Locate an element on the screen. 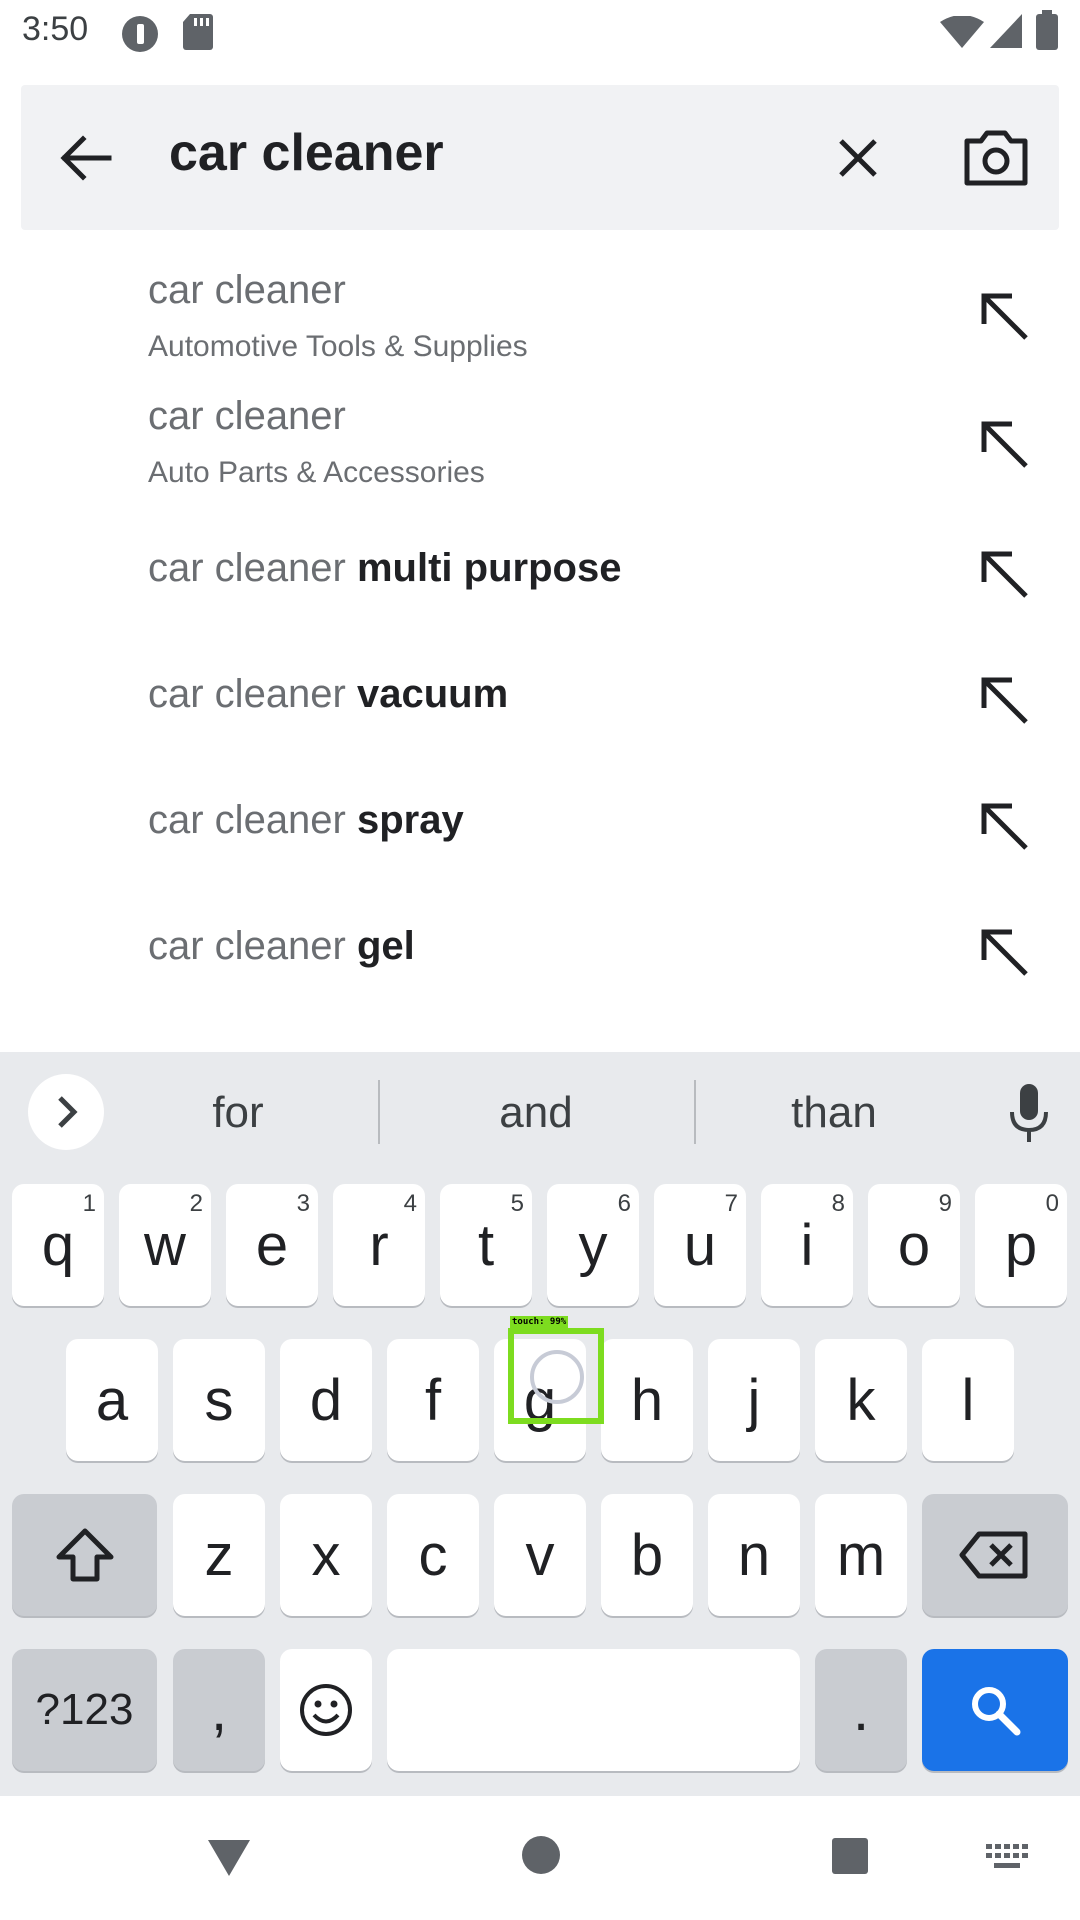 This screenshot has height=1920, width=1080. key-c: c is located at coordinates (433, 1555).